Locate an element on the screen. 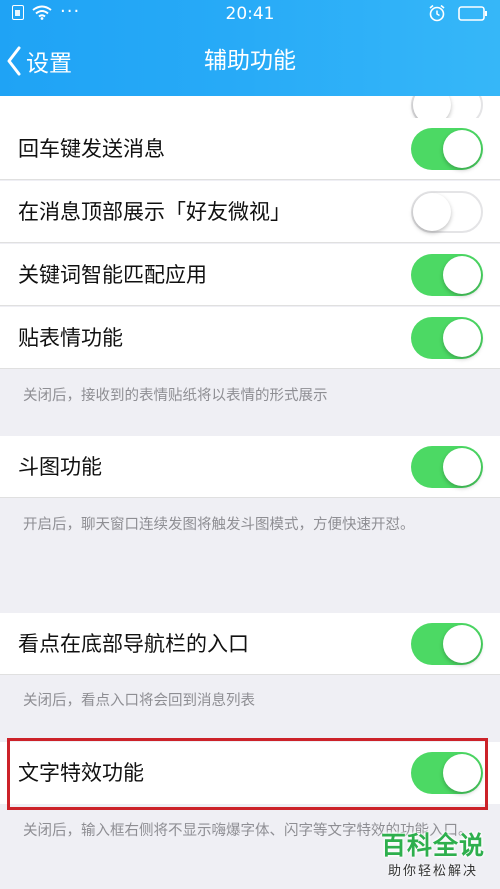 This screenshot has width=500, height=889. battery-icon is located at coordinates (473, 13).